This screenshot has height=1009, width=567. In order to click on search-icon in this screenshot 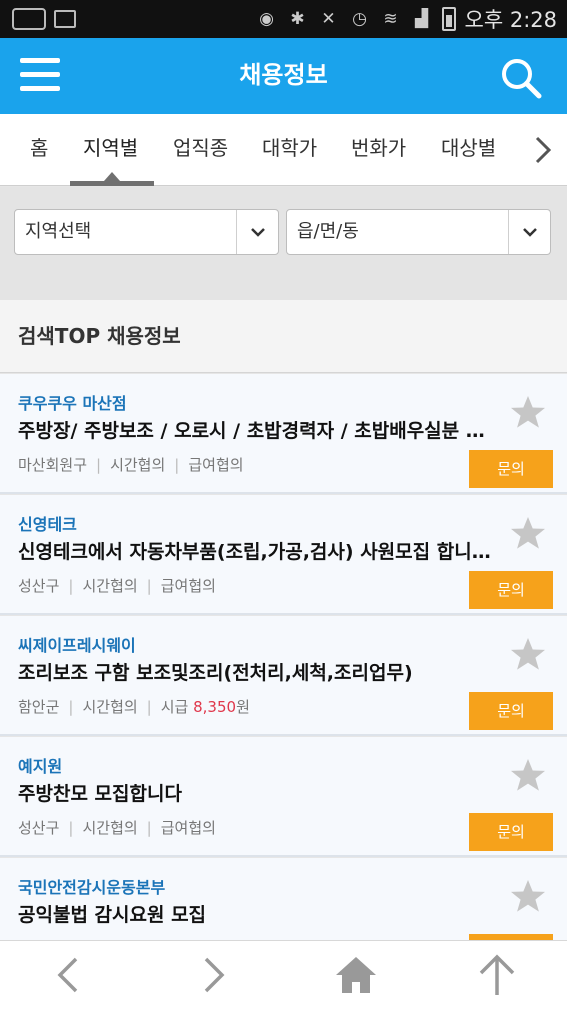, I will do `click(521, 78)`.